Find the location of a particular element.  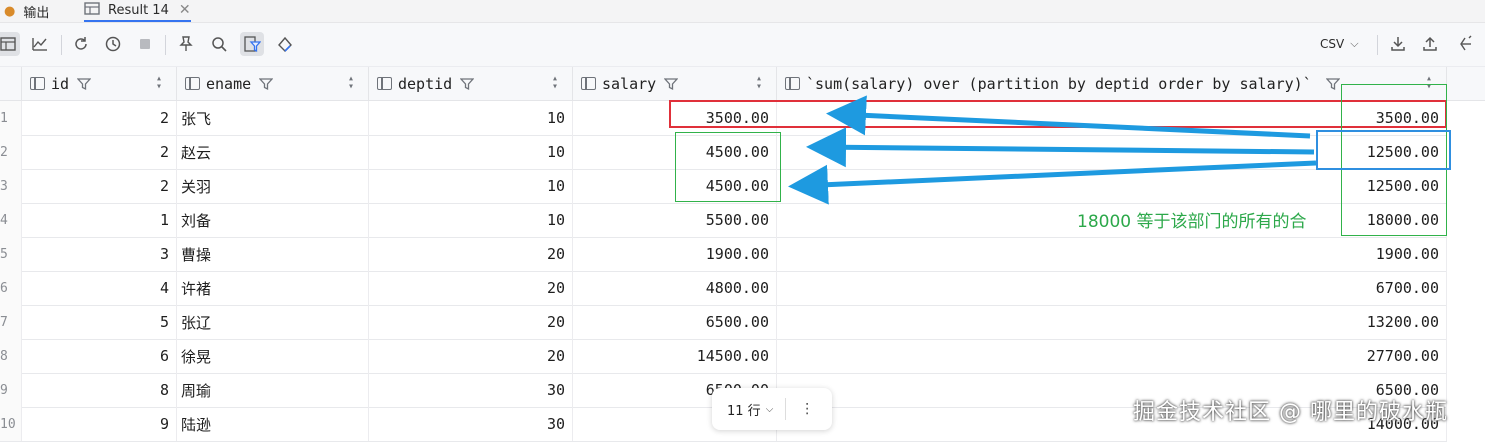

pager-divider is located at coordinates (786, 409).